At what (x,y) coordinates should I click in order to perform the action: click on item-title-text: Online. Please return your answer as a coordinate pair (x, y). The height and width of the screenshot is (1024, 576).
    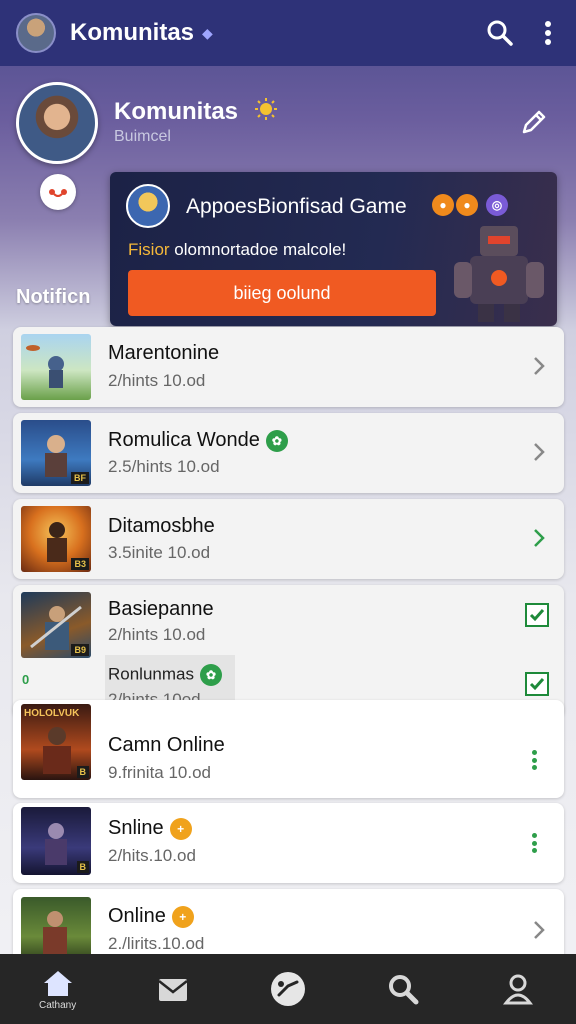
    Looking at the image, I should click on (137, 916).